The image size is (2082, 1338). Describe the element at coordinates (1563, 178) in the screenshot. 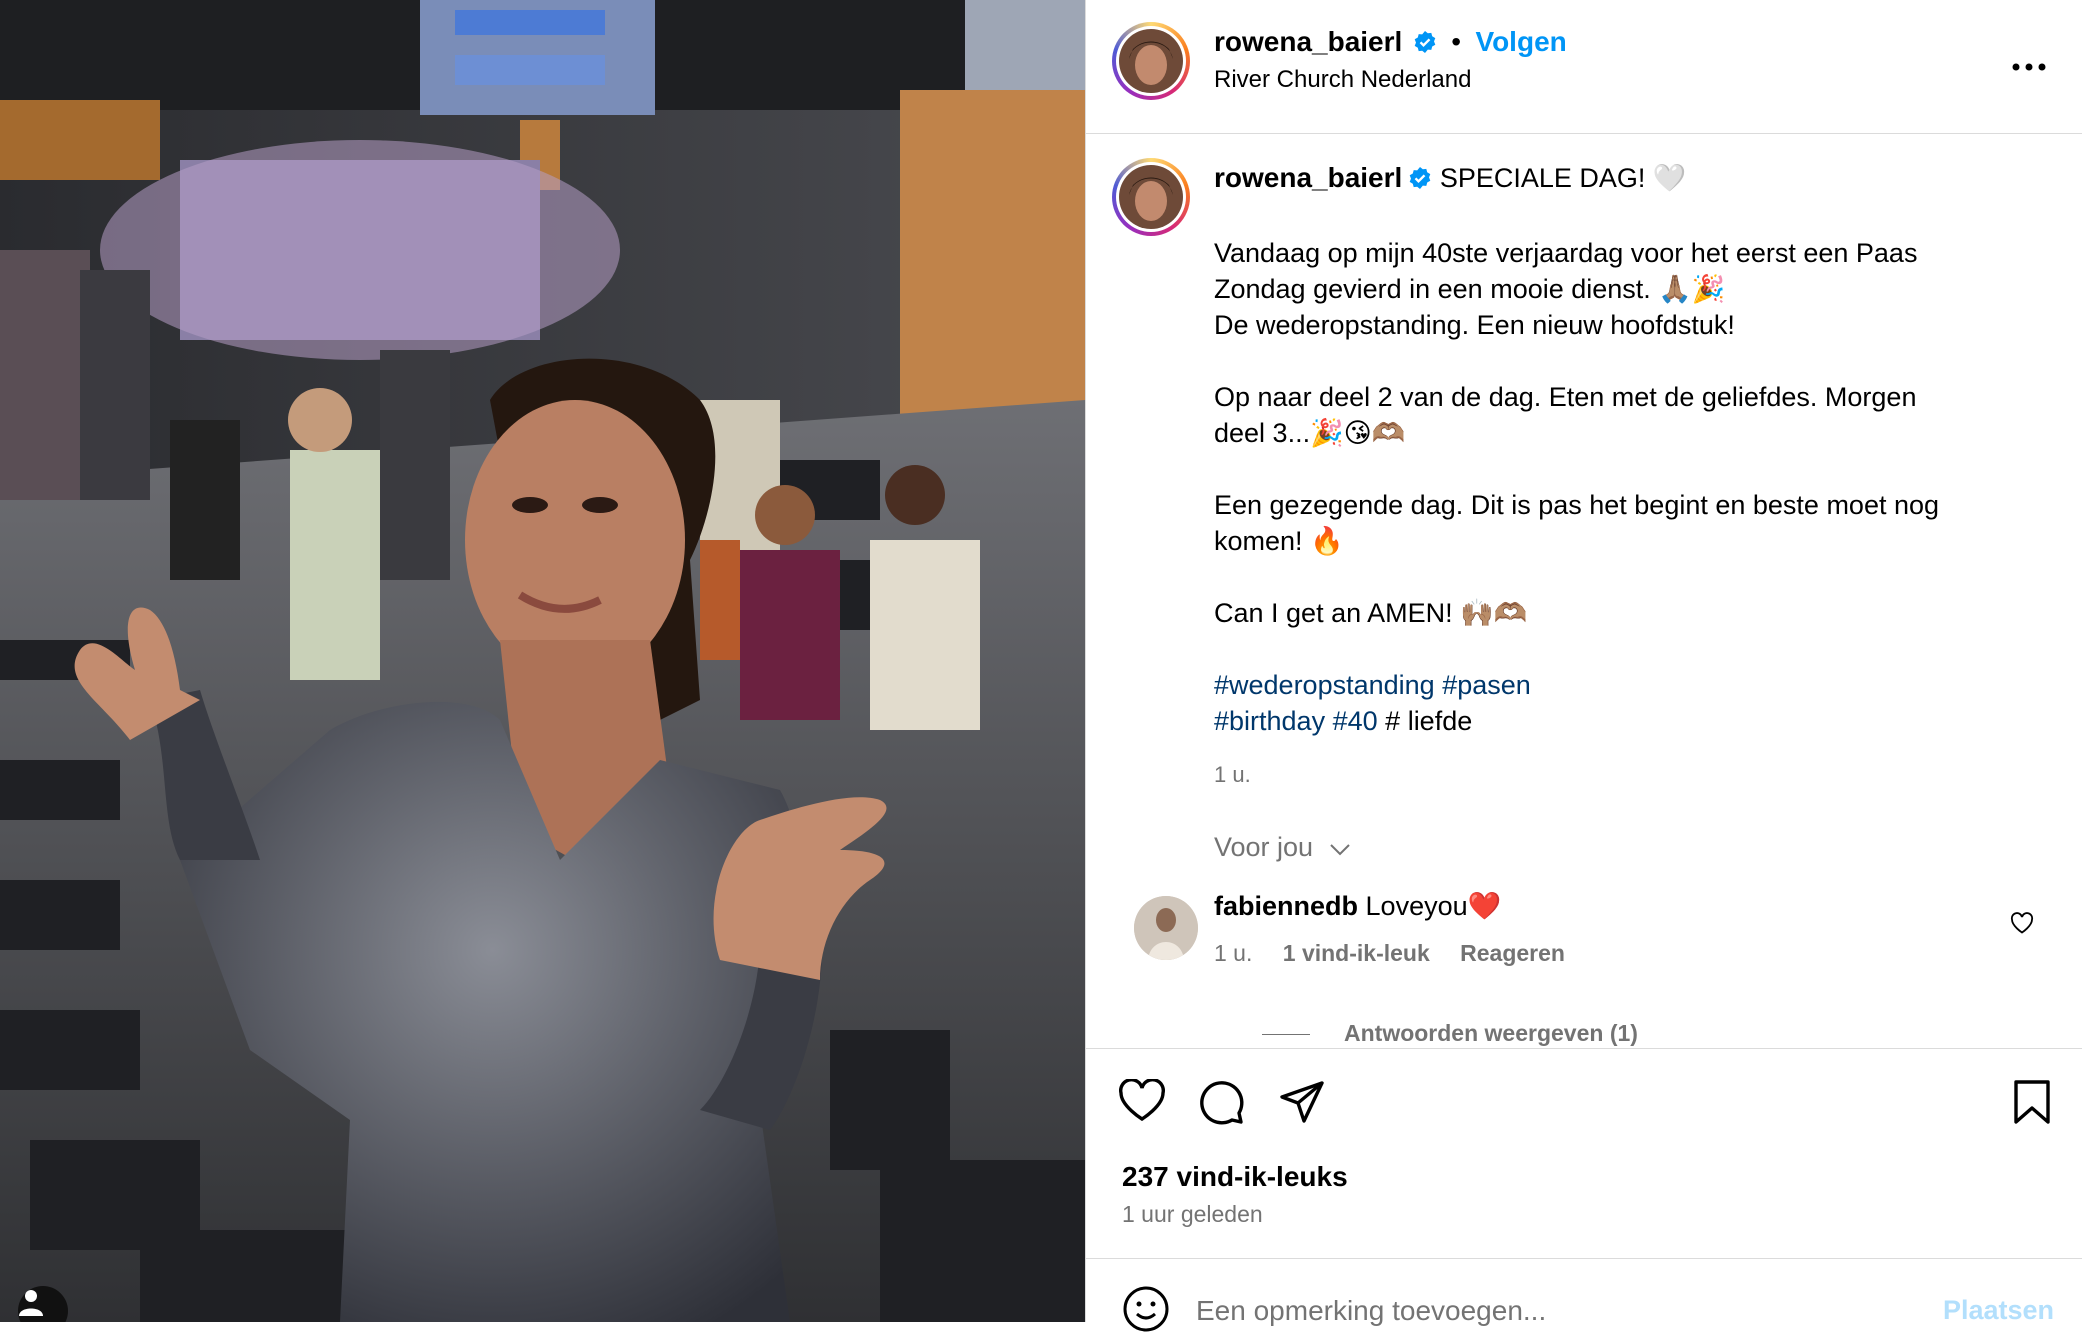

I see `caption-title: SPECIALE DAG! 🤍` at that location.